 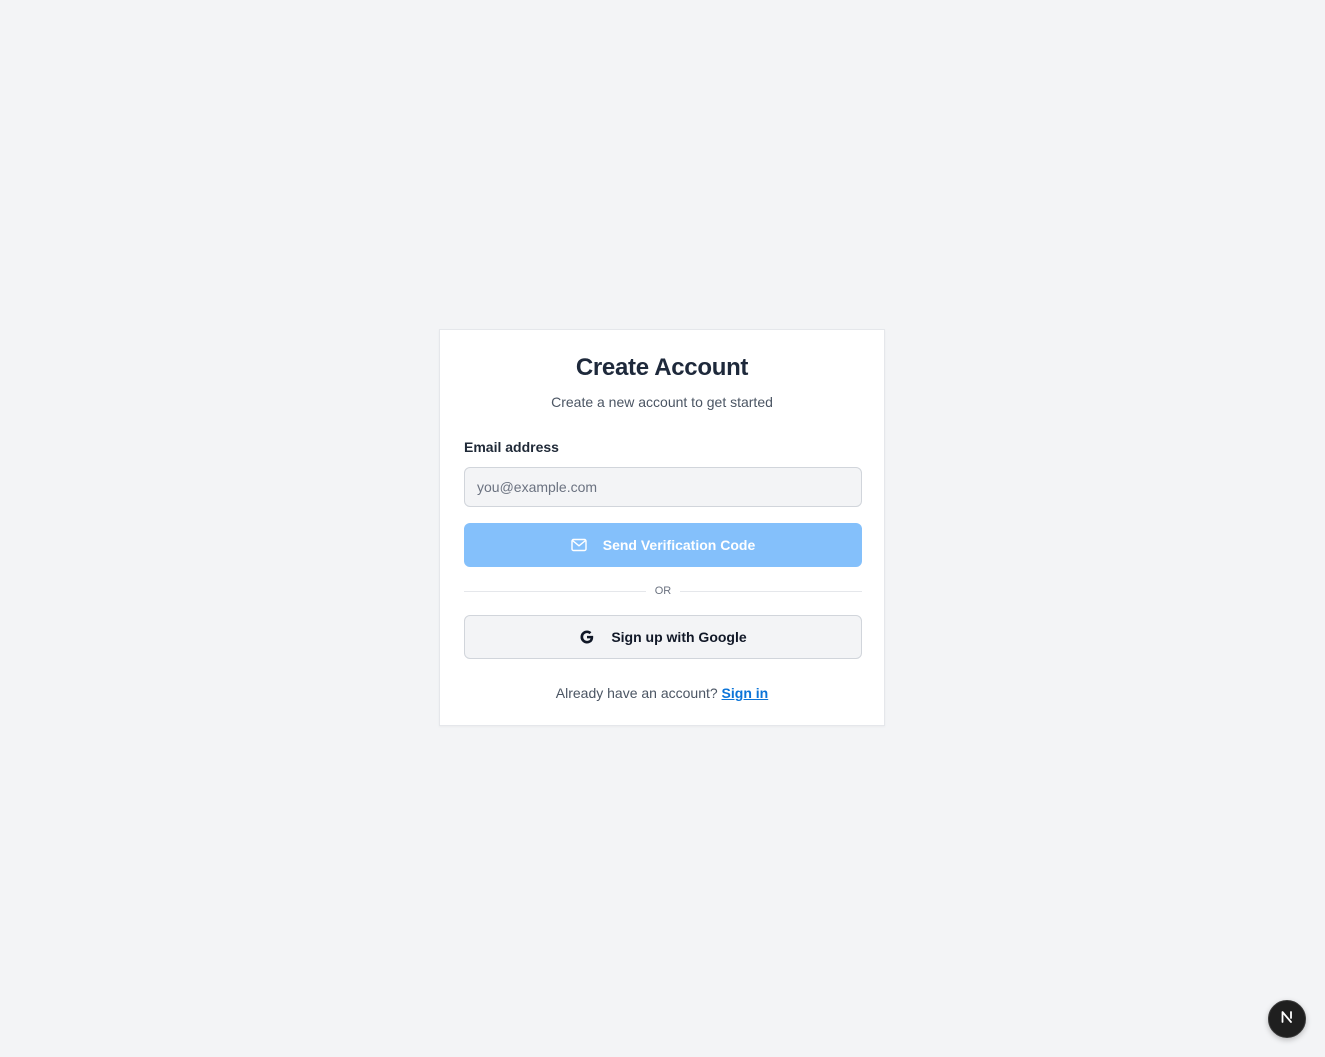 What do you see at coordinates (679, 637) in the screenshot?
I see `google-signup-label: Sign up with Google` at bounding box center [679, 637].